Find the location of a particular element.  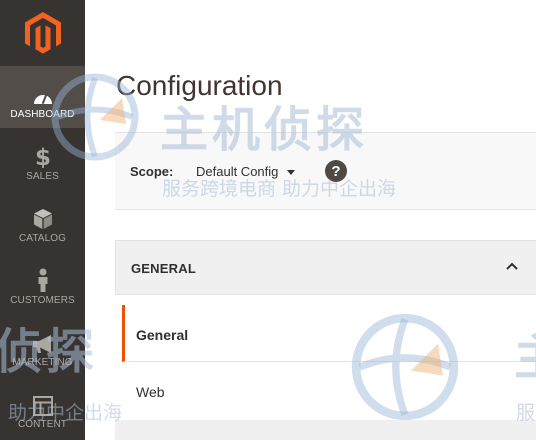

sidebar-item-catalog: CATALOG is located at coordinates (42, 221).